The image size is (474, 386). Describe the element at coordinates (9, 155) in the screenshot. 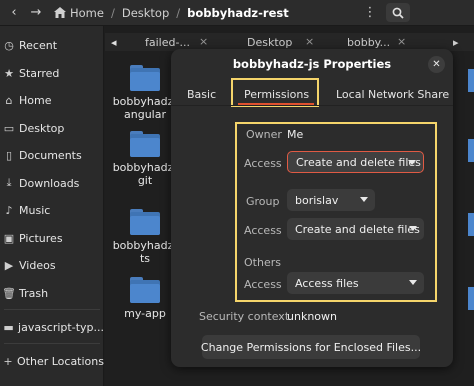

I see `document-icon: ▯` at that location.